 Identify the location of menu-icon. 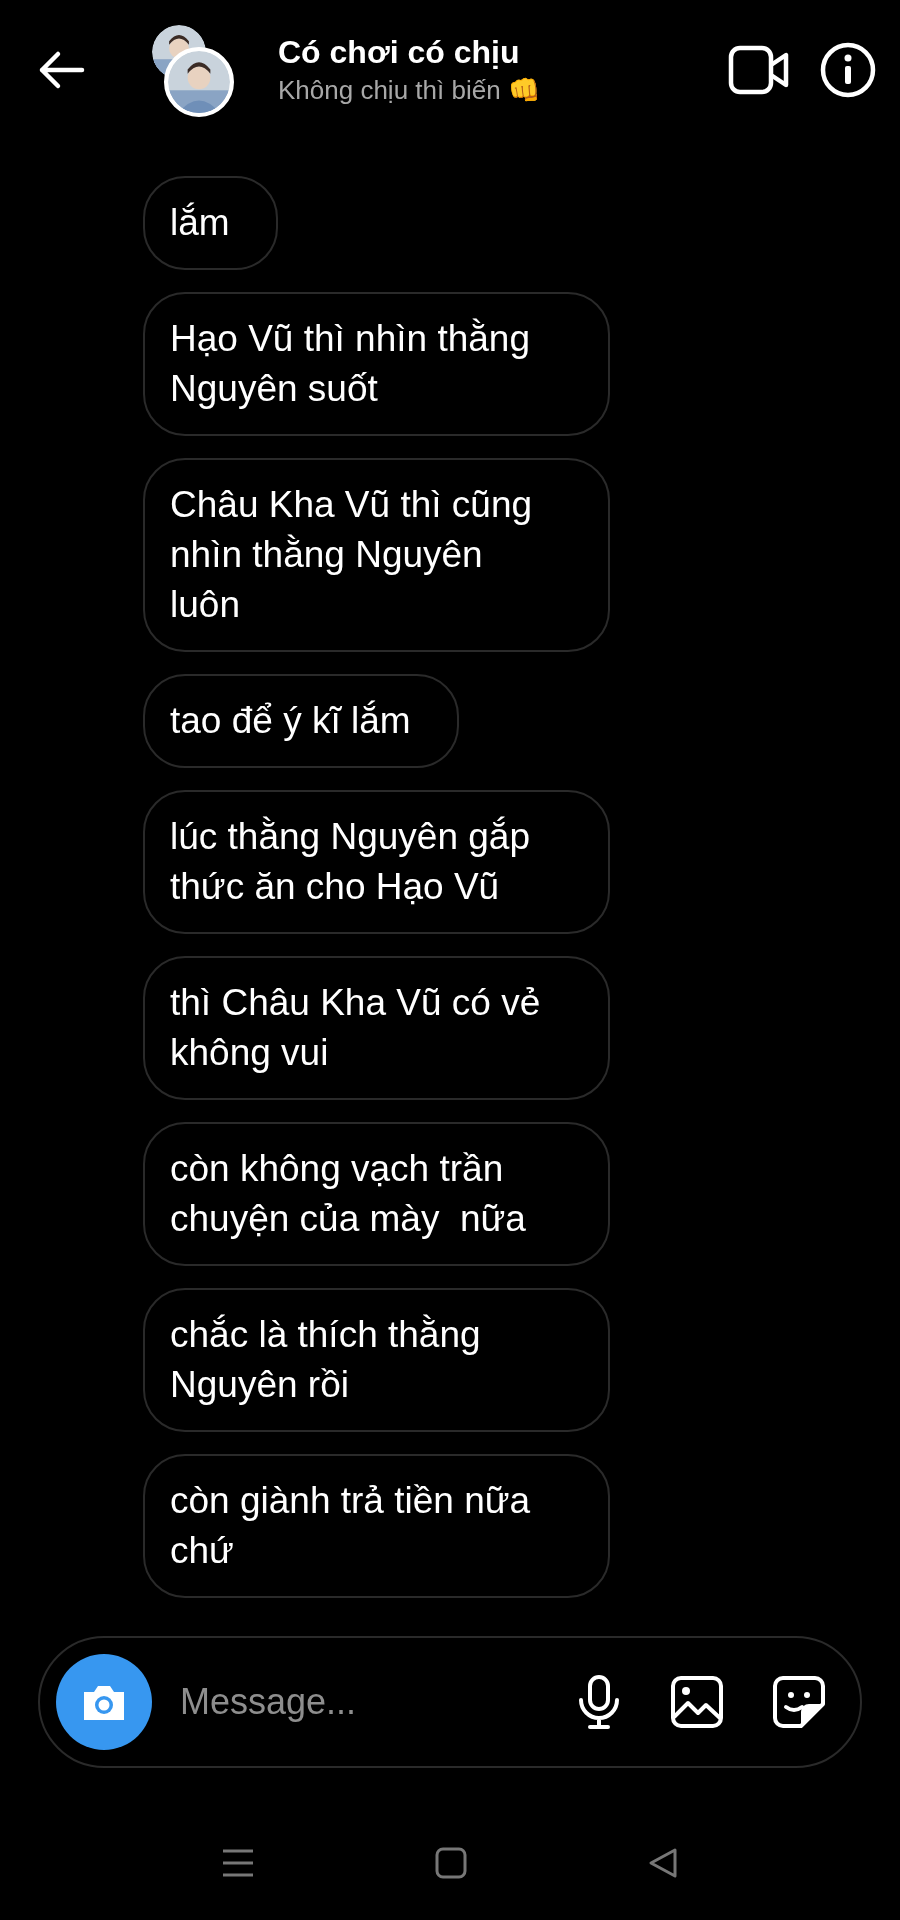
(238, 1863).